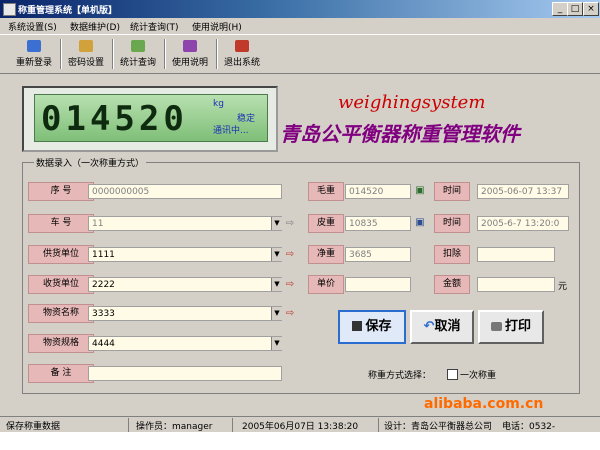 Image resolution: width=600 pixels, height=450 pixels. What do you see at coordinates (61, 373) in the screenshot?
I see `remark-label: 备 注` at bounding box center [61, 373].